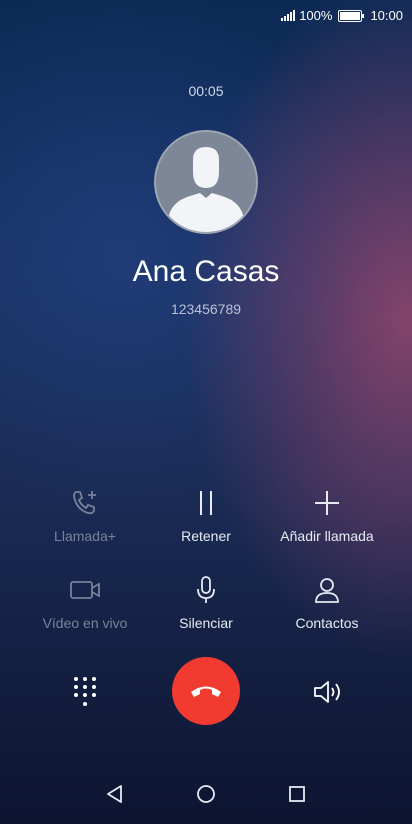 The image size is (412, 824). I want to click on speaker-icon, so click(328, 692).